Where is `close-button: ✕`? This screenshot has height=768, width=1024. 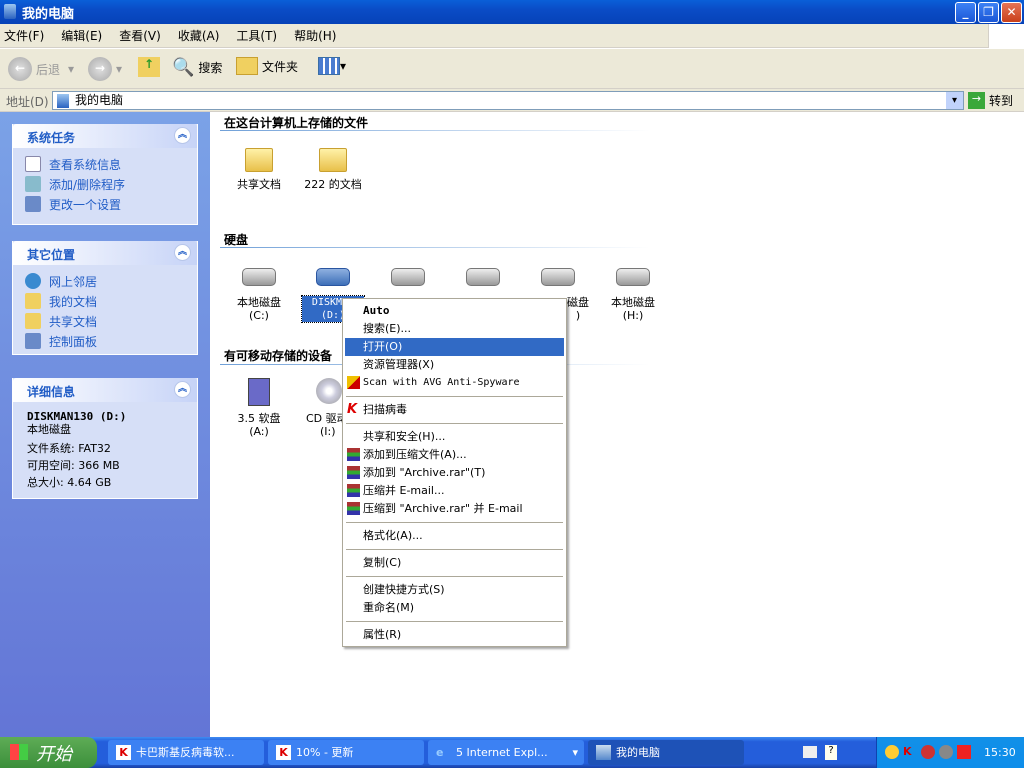
close-button: ✕ is located at coordinates (1011, 12).